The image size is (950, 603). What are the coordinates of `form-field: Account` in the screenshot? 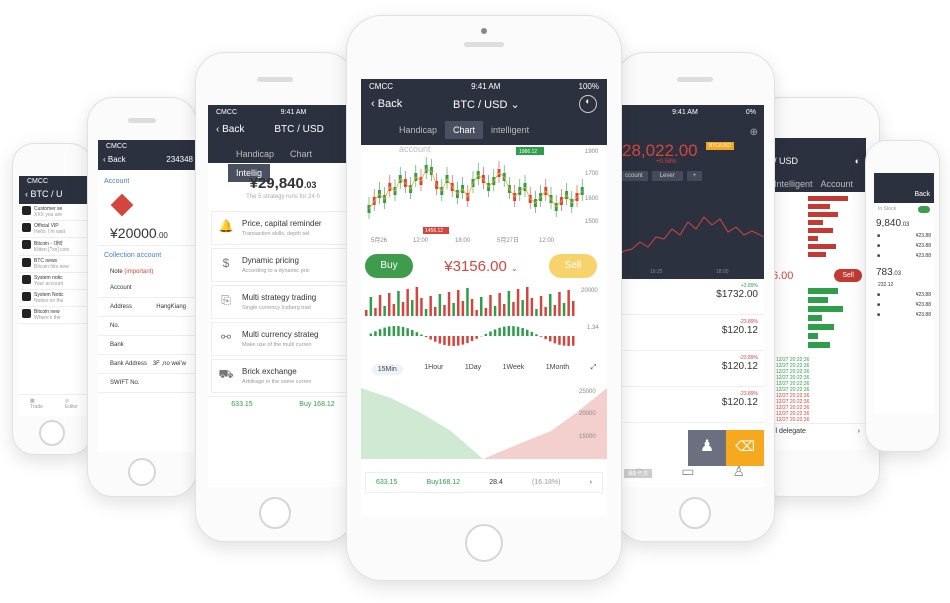 It's located at (147, 288).